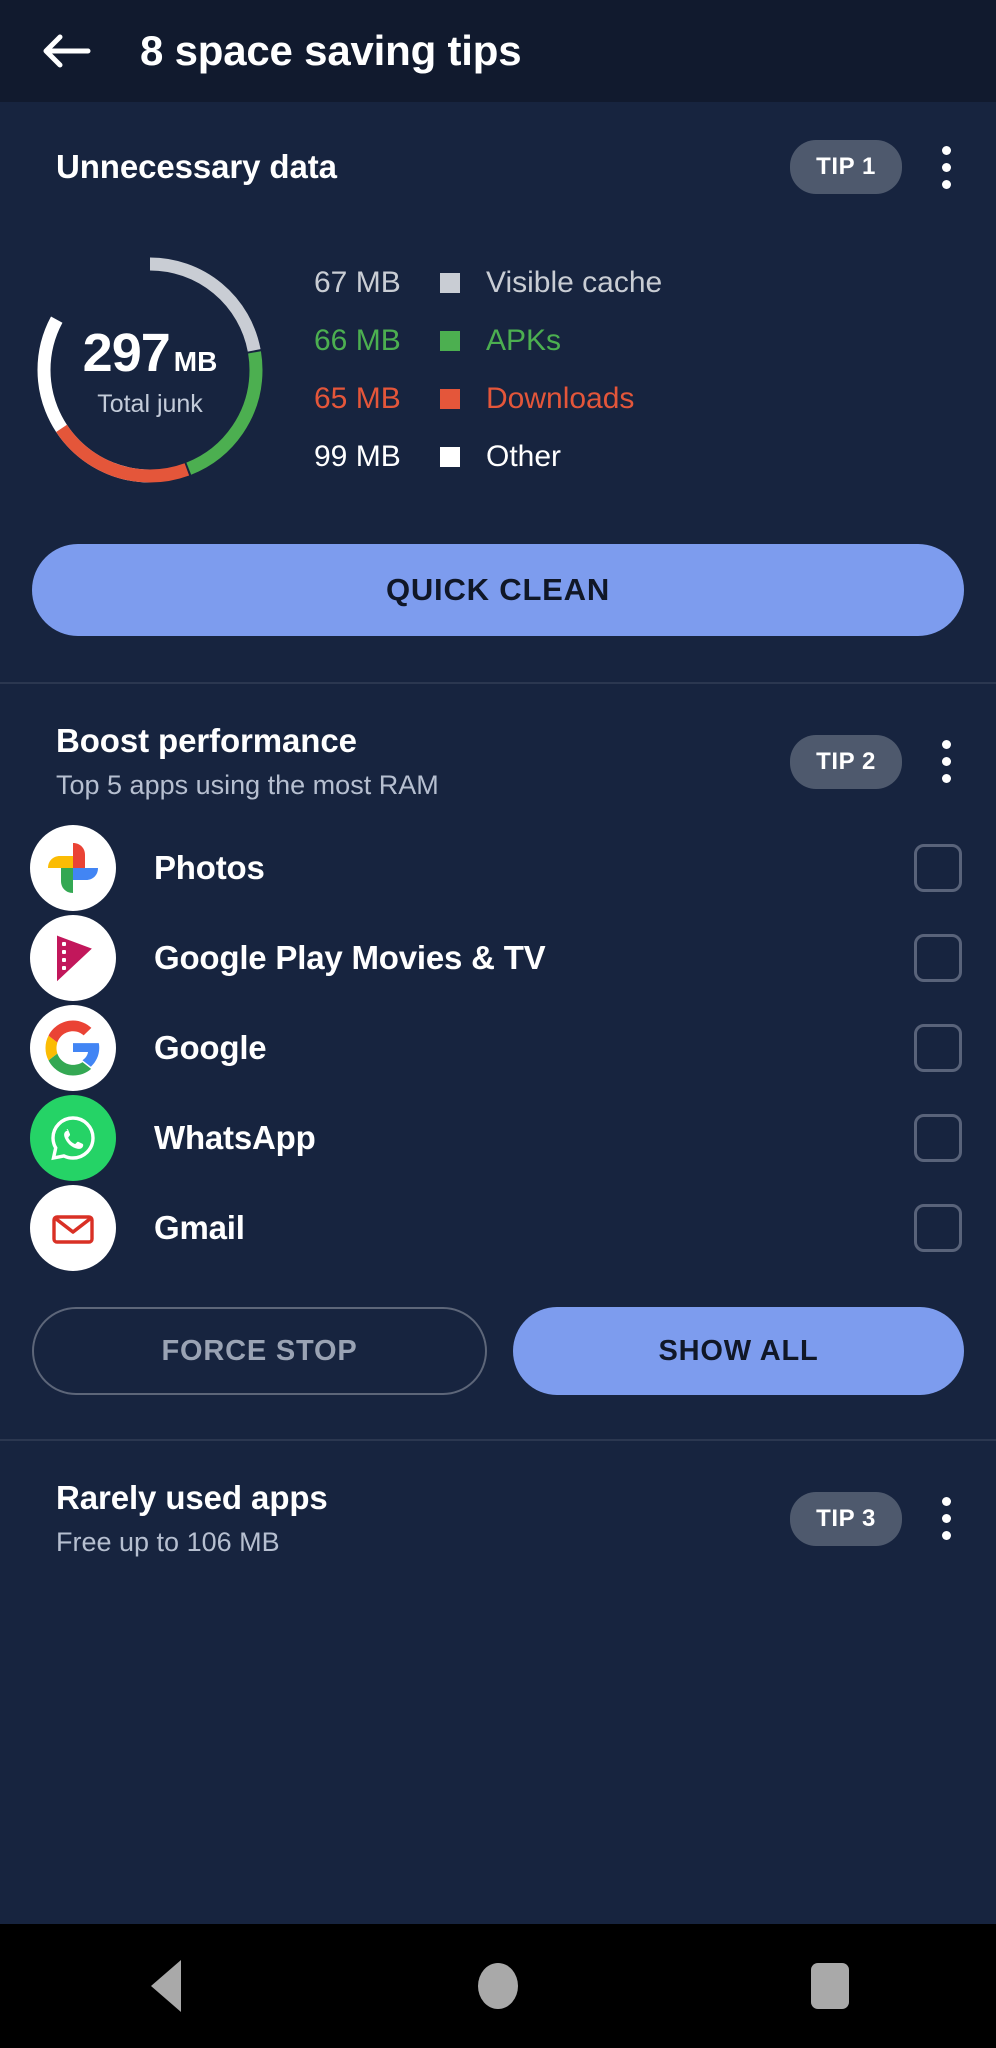  What do you see at coordinates (73, 868) in the screenshot?
I see `google-photos-icon` at bounding box center [73, 868].